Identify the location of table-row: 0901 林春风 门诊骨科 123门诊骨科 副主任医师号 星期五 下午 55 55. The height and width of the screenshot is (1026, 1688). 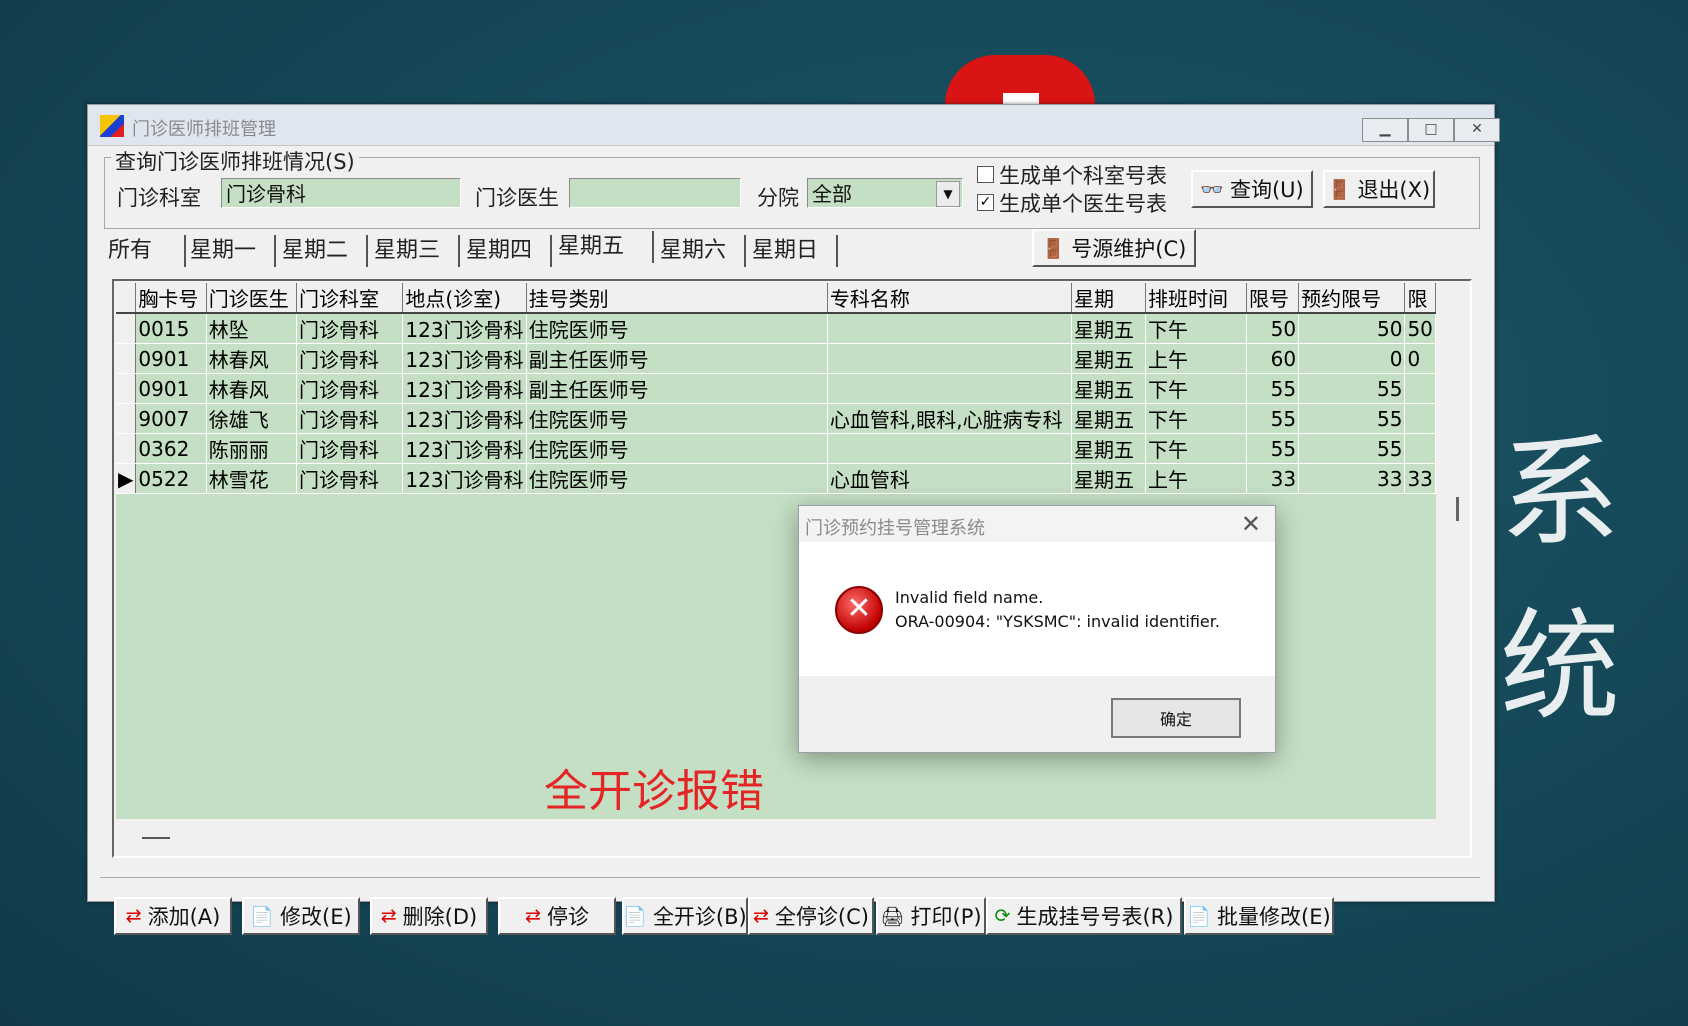
(776, 388).